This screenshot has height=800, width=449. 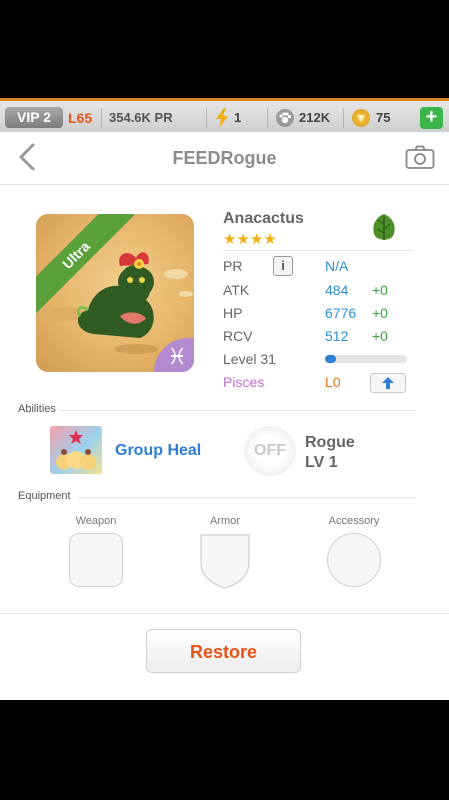 I want to click on sign-level: L0, so click(x=333, y=382).